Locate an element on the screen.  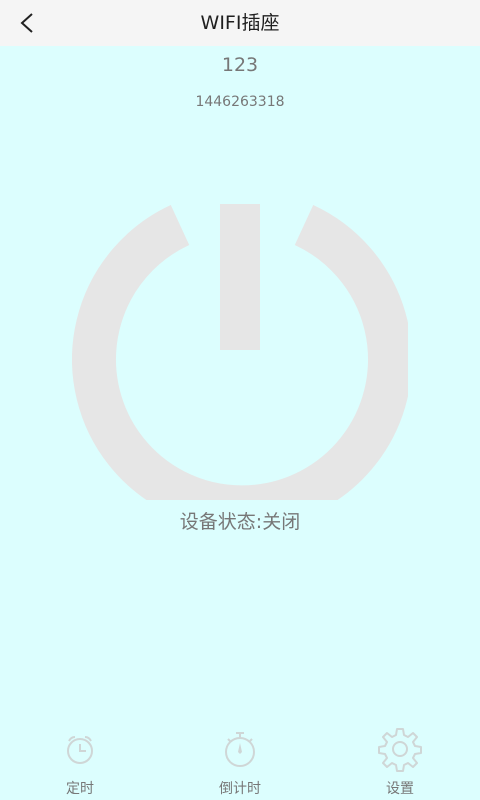
tab-timer: 定时 is located at coordinates (80, 760).